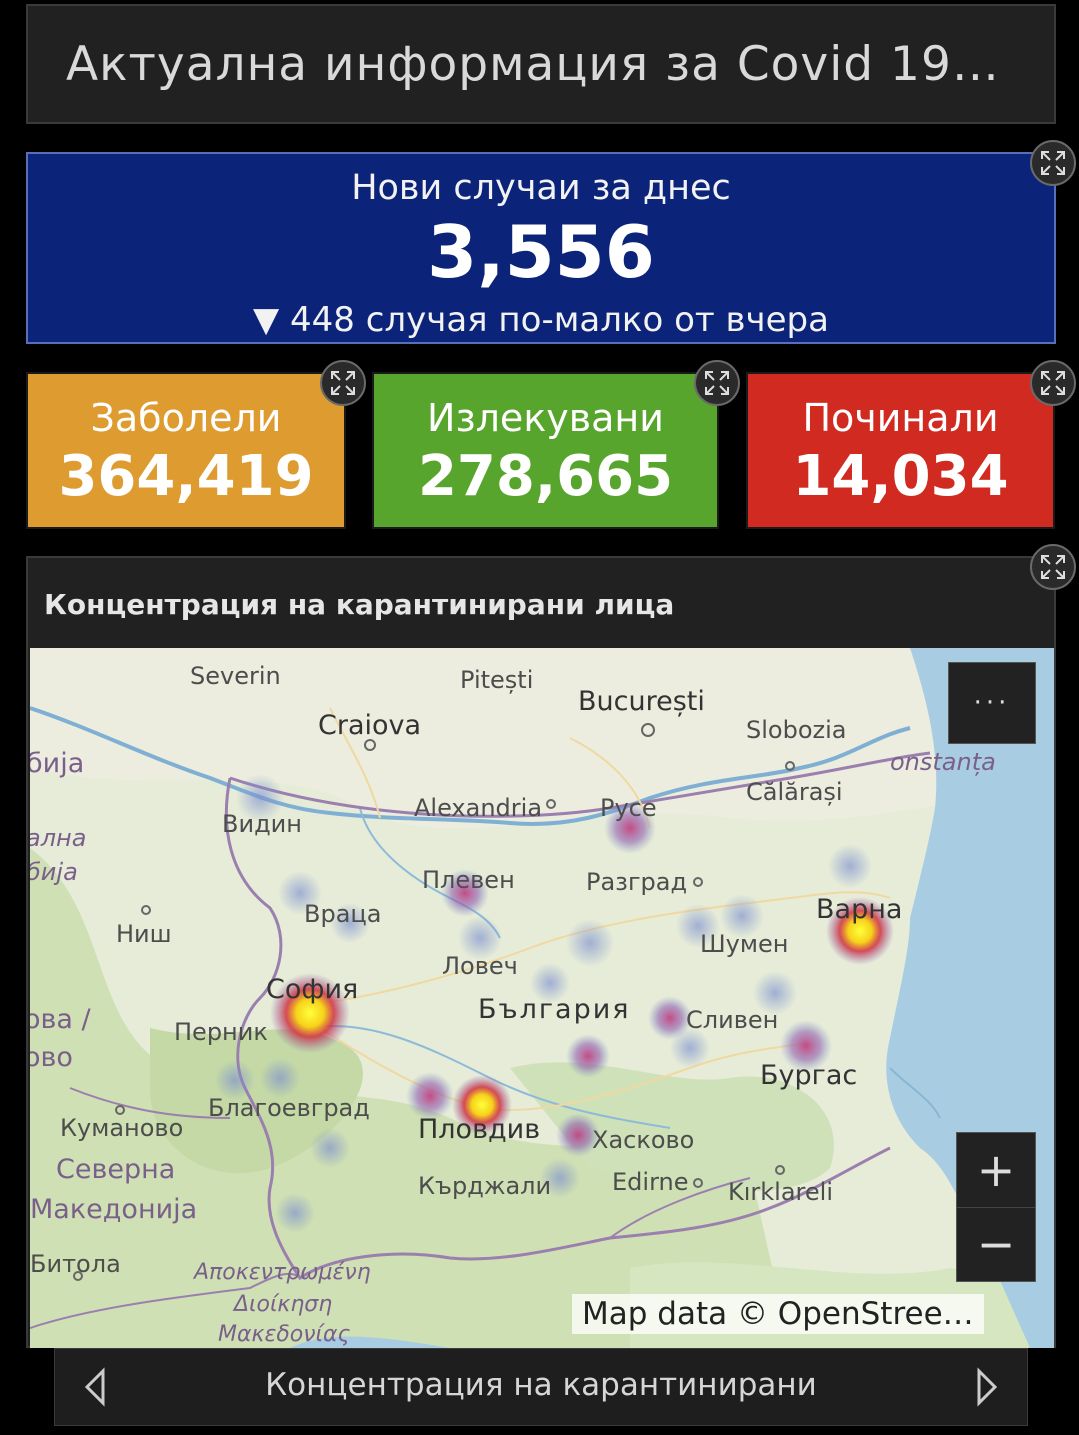 The image size is (1079, 1435). Describe the element at coordinates (312, 989) in the screenshot. I see `map-label-sofia: София` at that location.